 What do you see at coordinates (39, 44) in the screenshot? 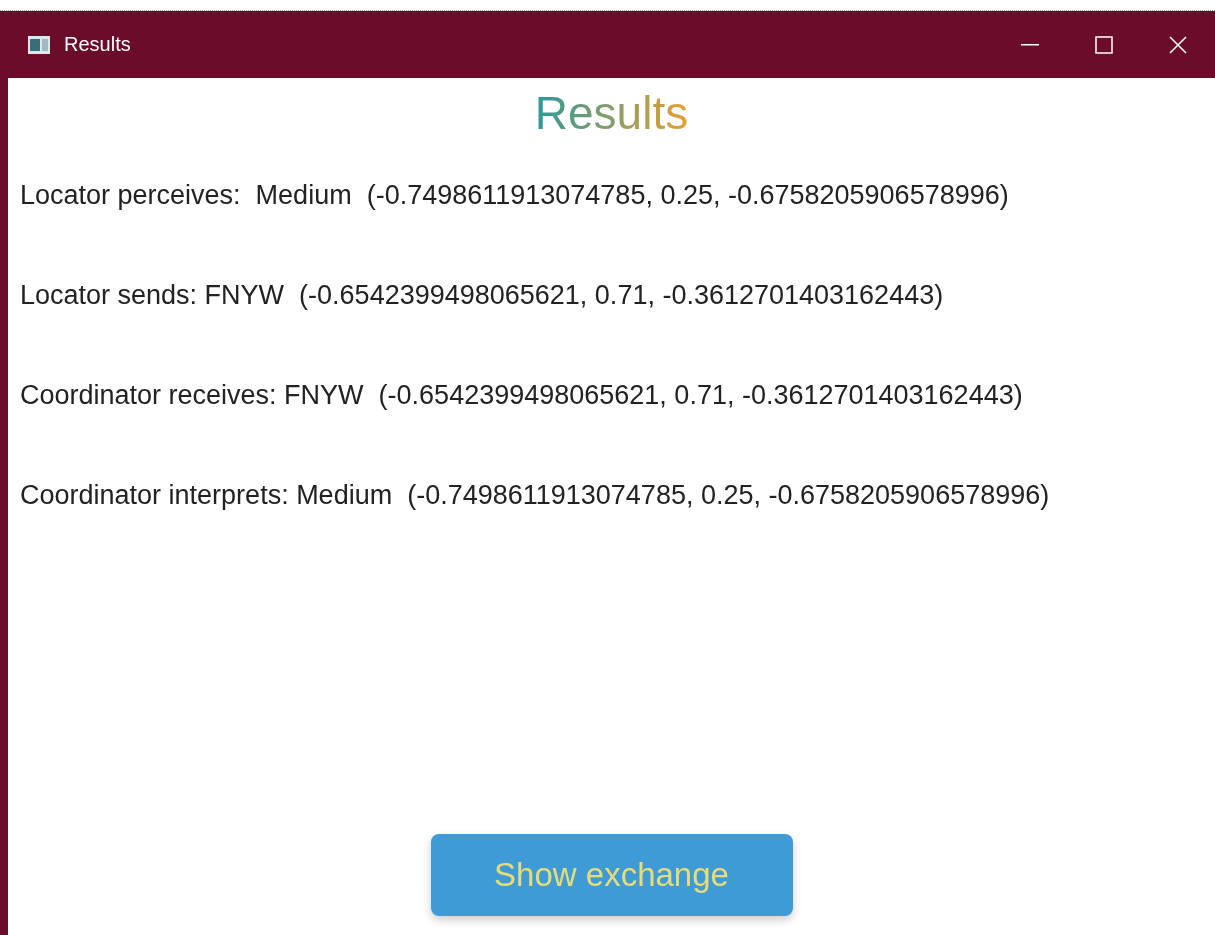
I see `app-icon` at bounding box center [39, 44].